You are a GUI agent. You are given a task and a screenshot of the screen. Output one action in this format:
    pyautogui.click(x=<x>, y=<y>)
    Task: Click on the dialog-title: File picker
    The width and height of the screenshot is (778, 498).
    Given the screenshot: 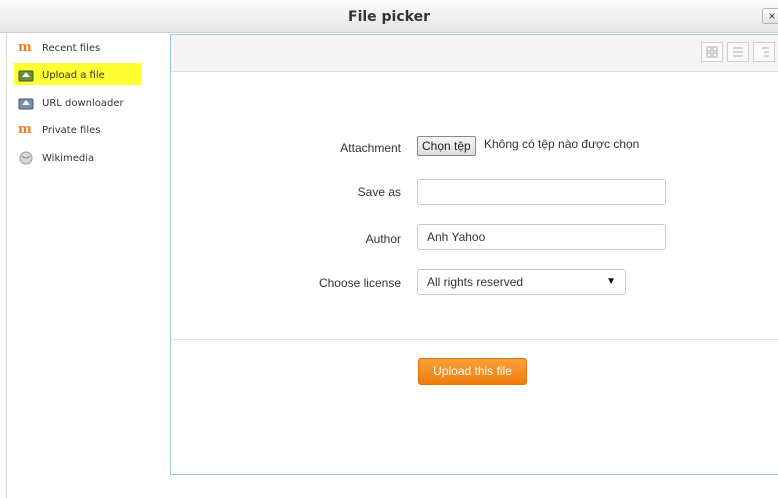 What is the action you would take?
    pyautogui.click(x=389, y=17)
    